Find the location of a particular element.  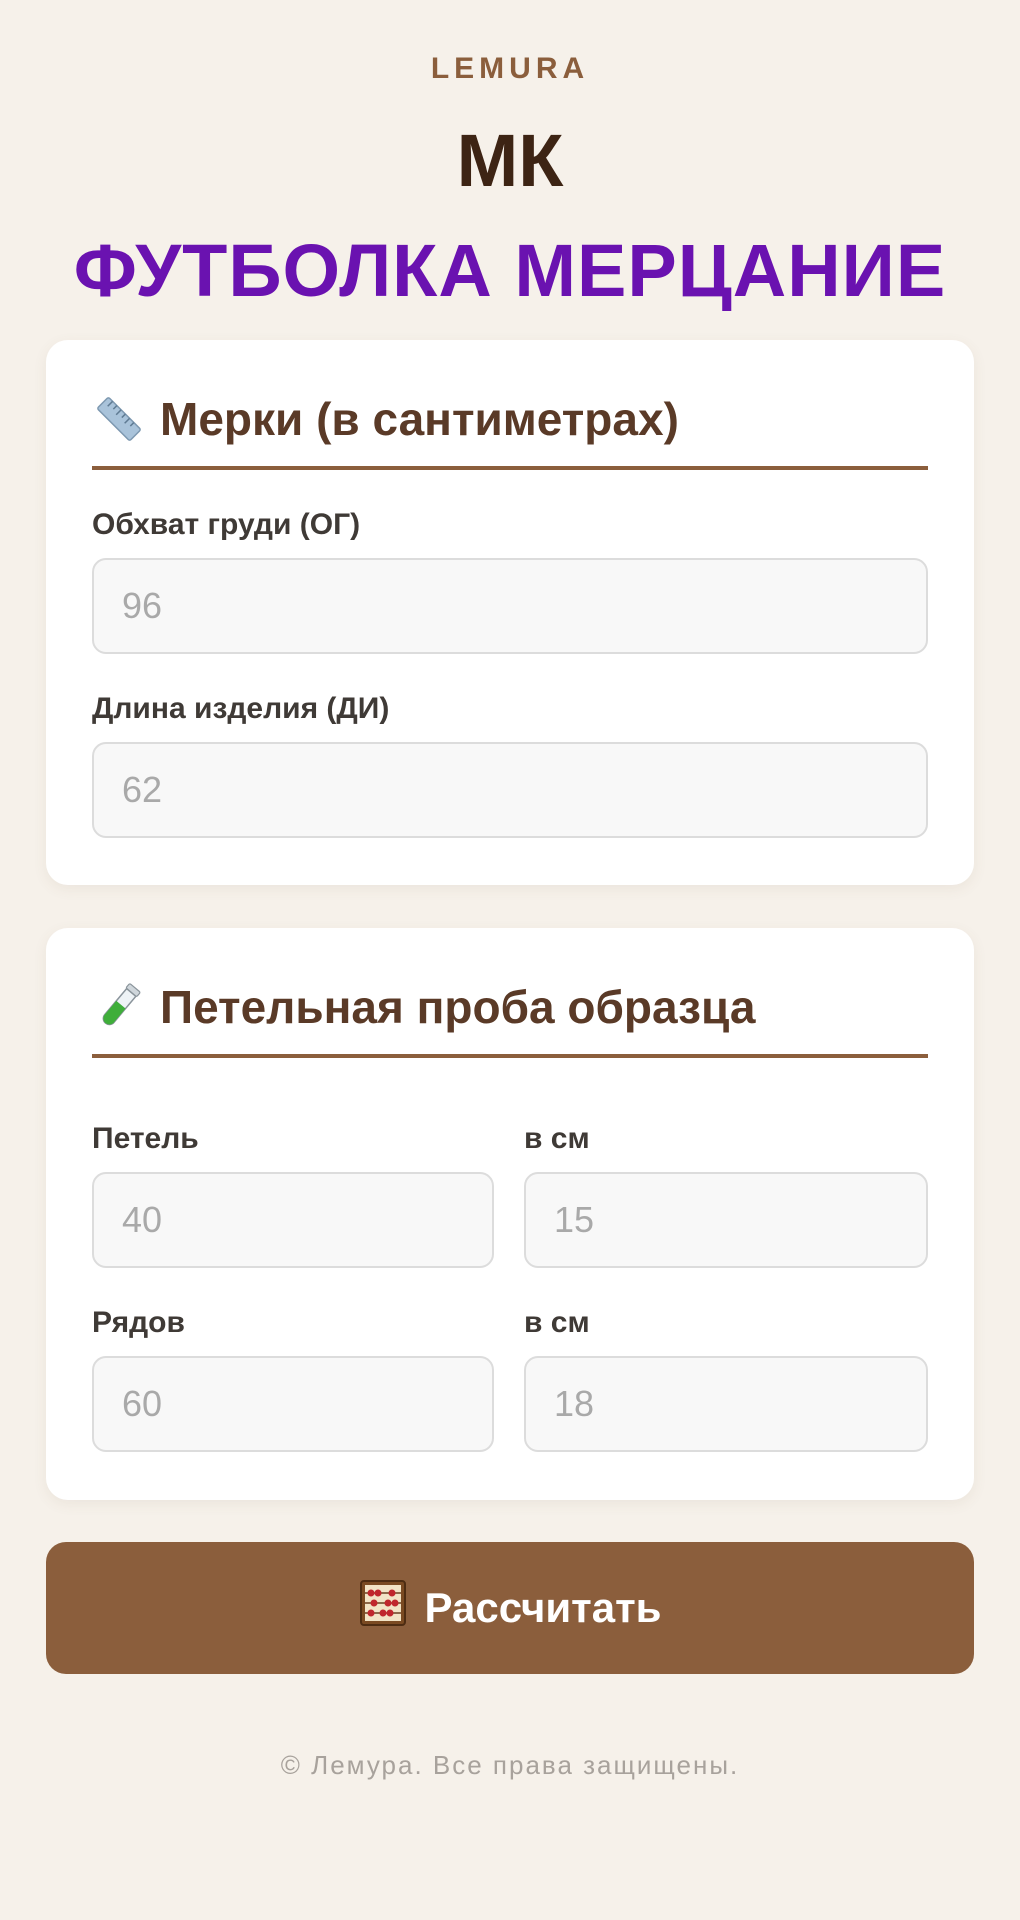

stitches-label: Петель is located at coordinates (145, 1138).